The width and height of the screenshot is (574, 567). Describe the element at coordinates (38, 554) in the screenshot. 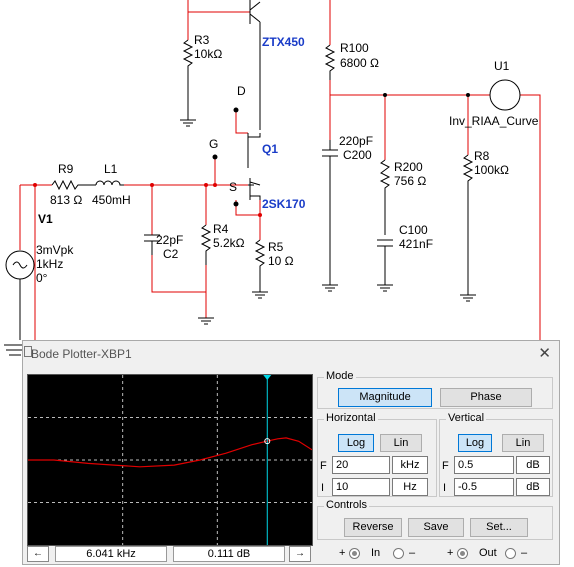

I see `cursor-left-button: ←` at that location.